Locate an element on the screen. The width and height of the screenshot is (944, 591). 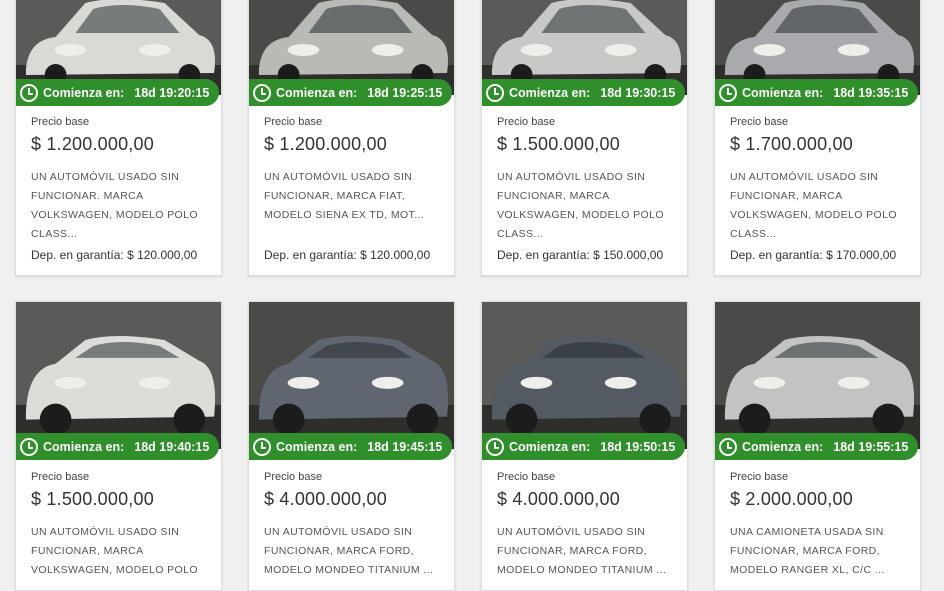
deposit-line: Dep. en garantía: $ 150.000,00 is located at coordinates (584, 255).